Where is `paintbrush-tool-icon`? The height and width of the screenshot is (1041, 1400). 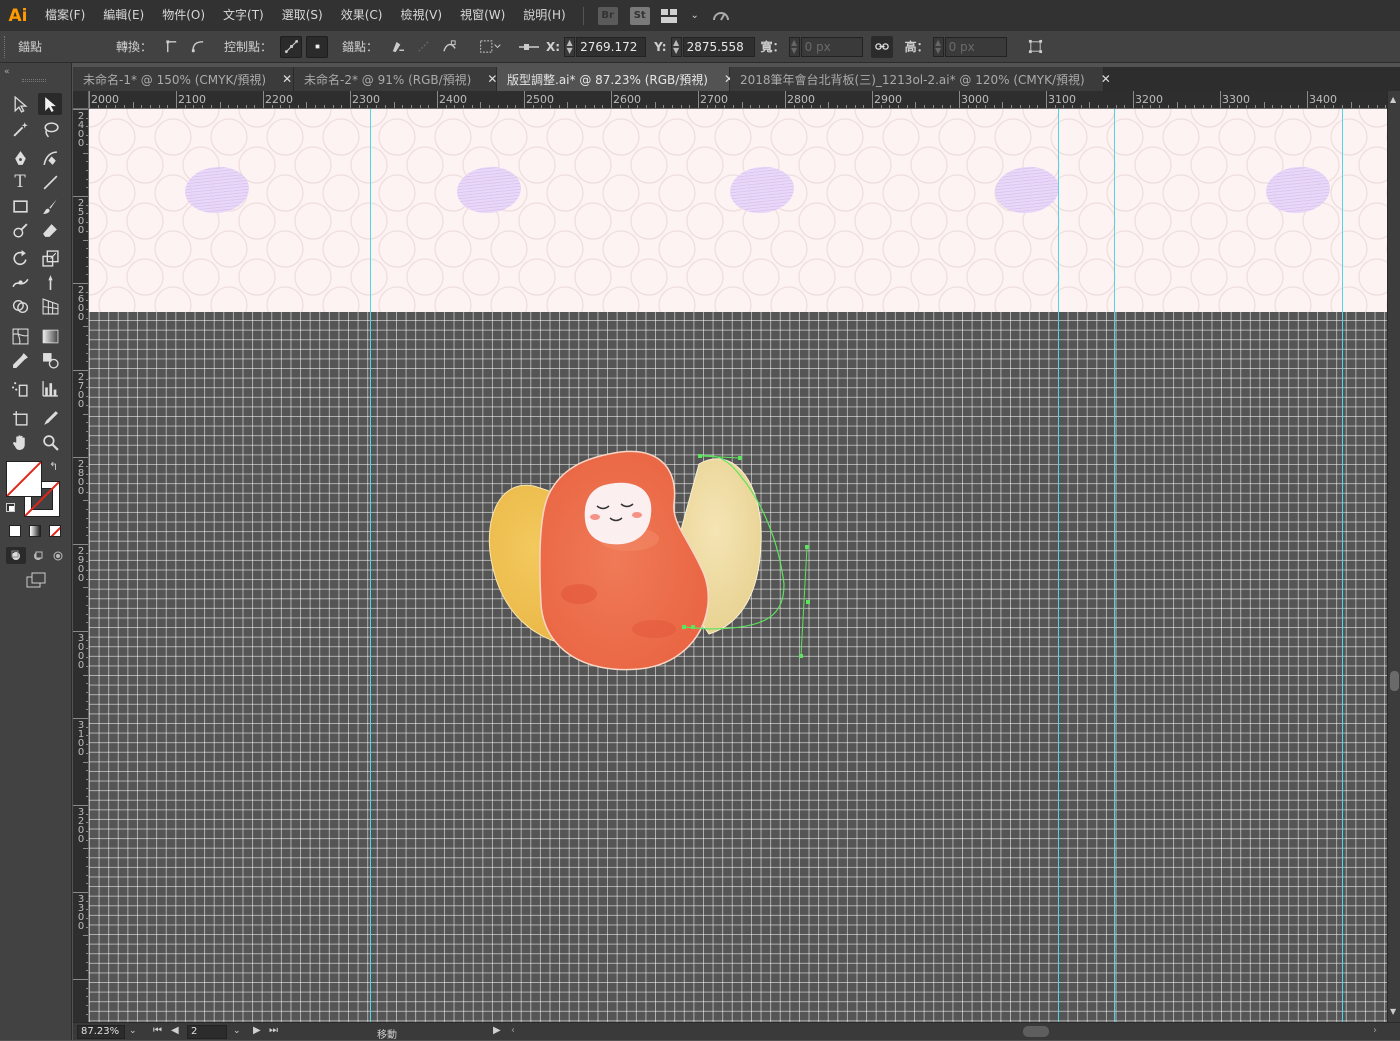
paintbrush-tool-icon is located at coordinates (50, 206).